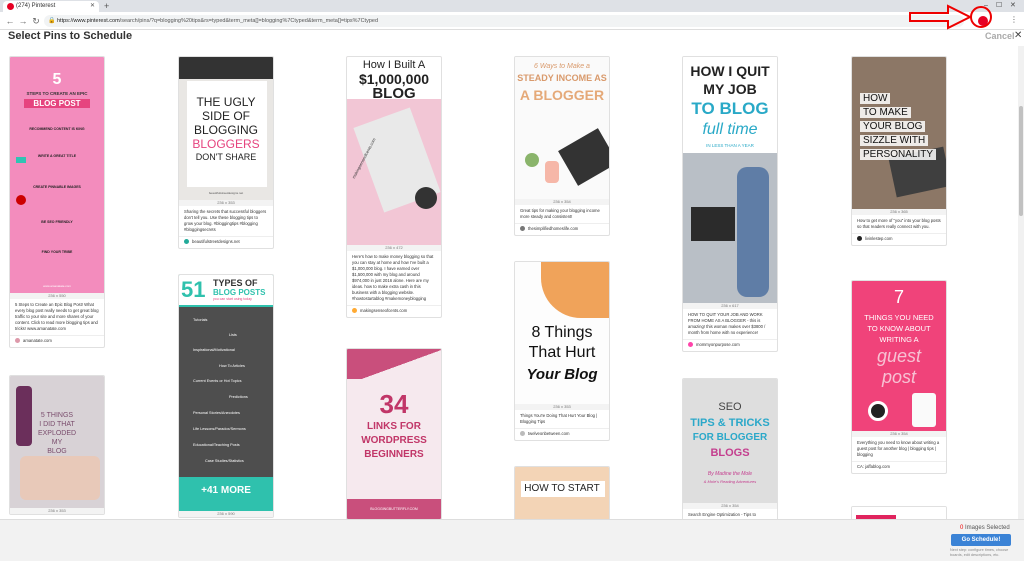 Image resolution: width=1024 pixels, height=561 pixels. I want to click on pin-source: CA: jaffablog.com, so click(899, 467).